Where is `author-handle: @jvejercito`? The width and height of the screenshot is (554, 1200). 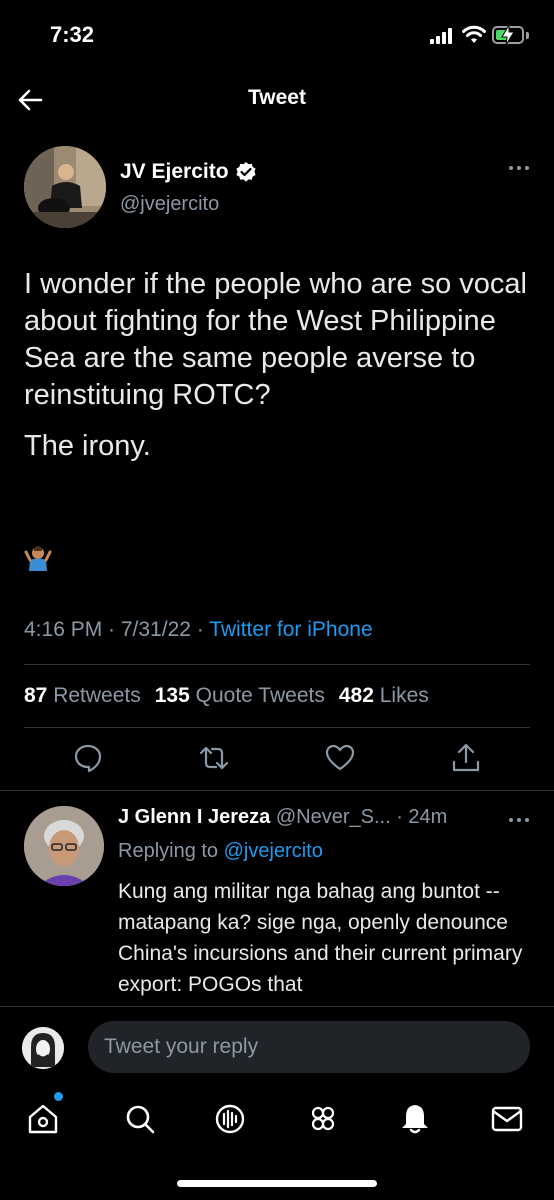
author-handle: @jvejercito is located at coordinates (169, 204).